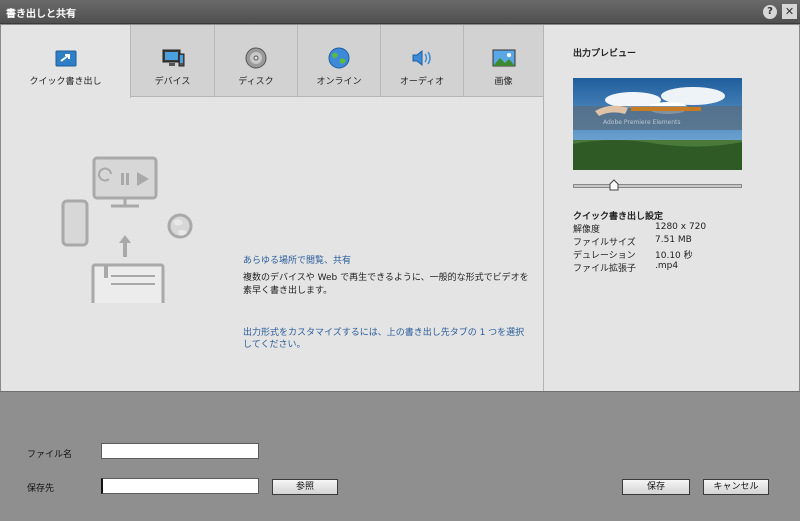 The width and height of the screenshot is (800, 521). What do you see at coordinates (681, 227) in the screenshot?
I see `setting-value: 1280 x 720` at bounding box center [681, 227].